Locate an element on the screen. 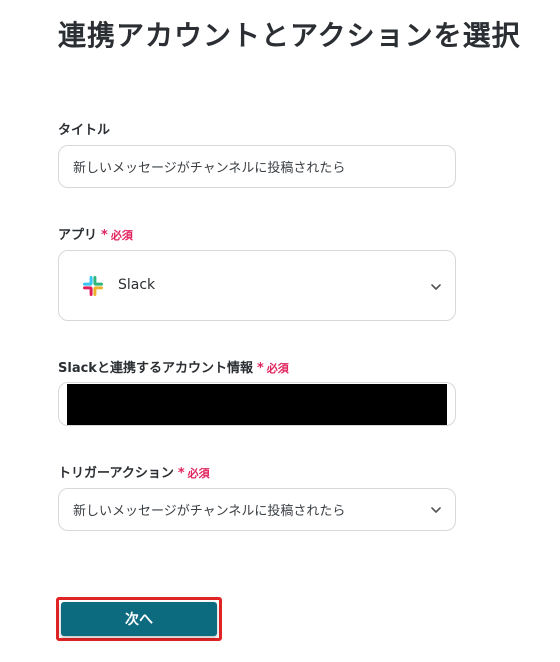  redacted-account-info is located at coordinates (257, 404).